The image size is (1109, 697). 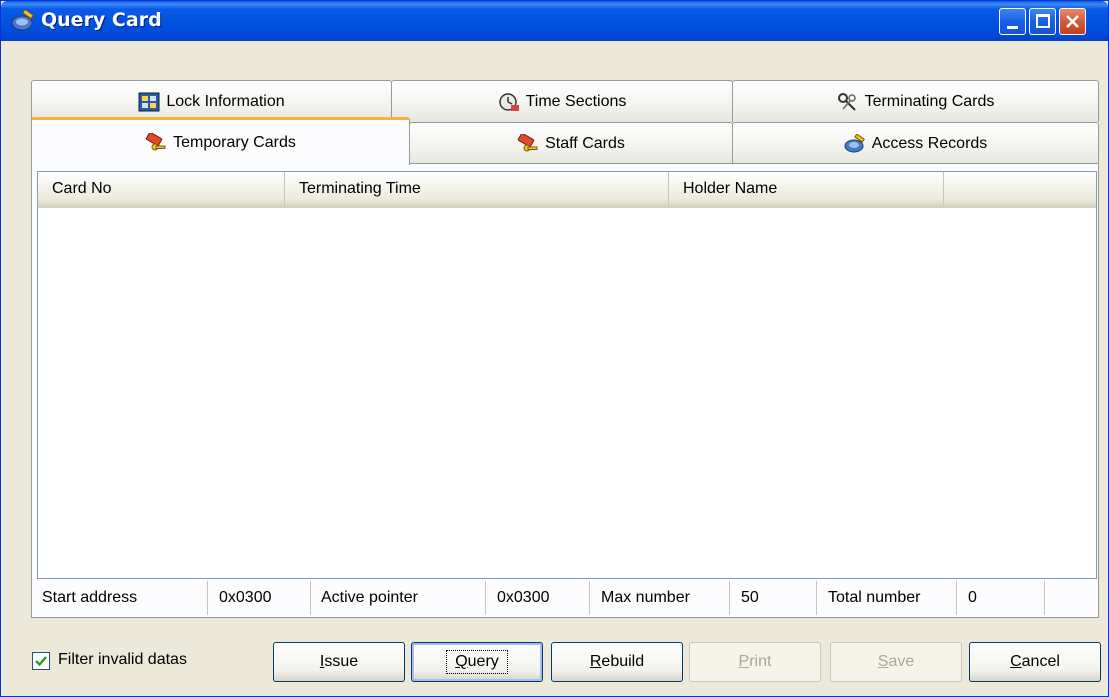 I want to click on filter-invalid-label: Filter invalid datas, so click(x=122, y=660).